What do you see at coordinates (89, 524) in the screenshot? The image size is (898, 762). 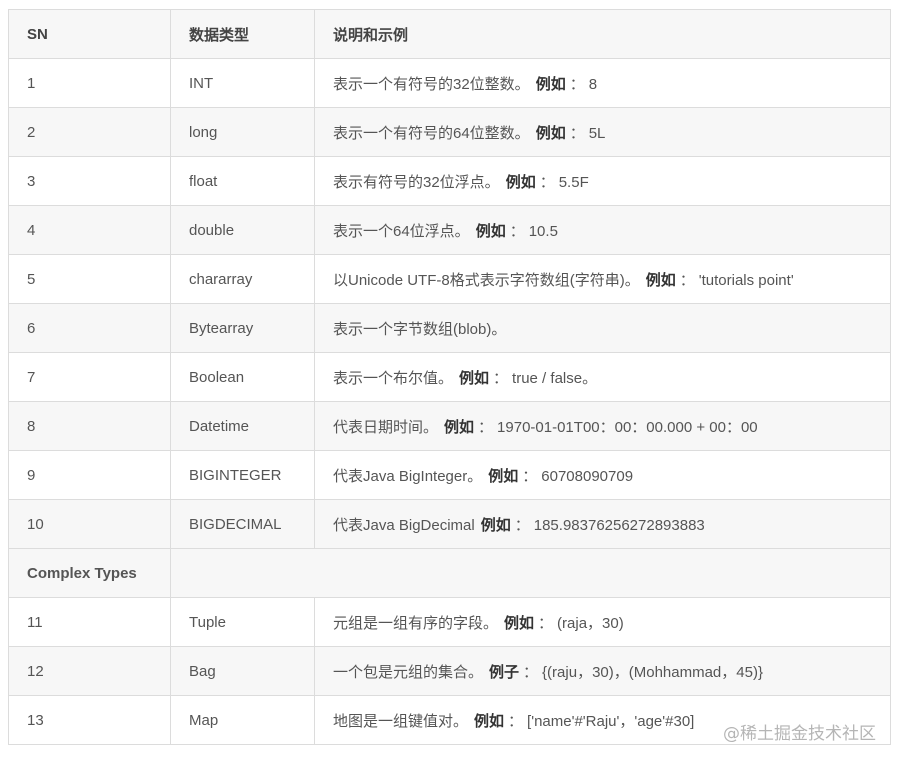 I see `cell-sn: 10` at bounding box center [89, 524].